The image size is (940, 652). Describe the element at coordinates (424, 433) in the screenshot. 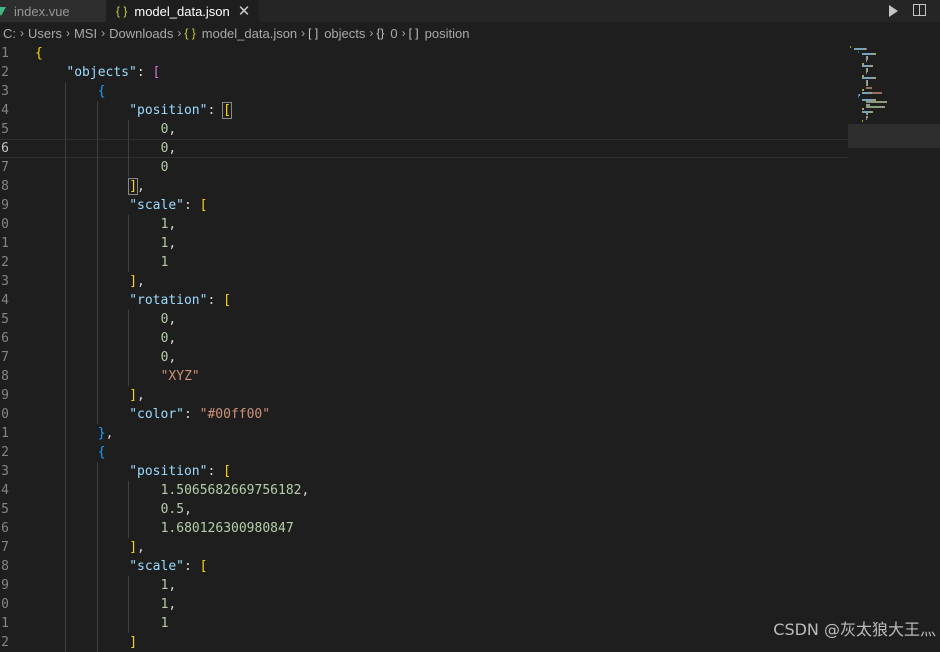

I see `code-line: 1},` at that location.